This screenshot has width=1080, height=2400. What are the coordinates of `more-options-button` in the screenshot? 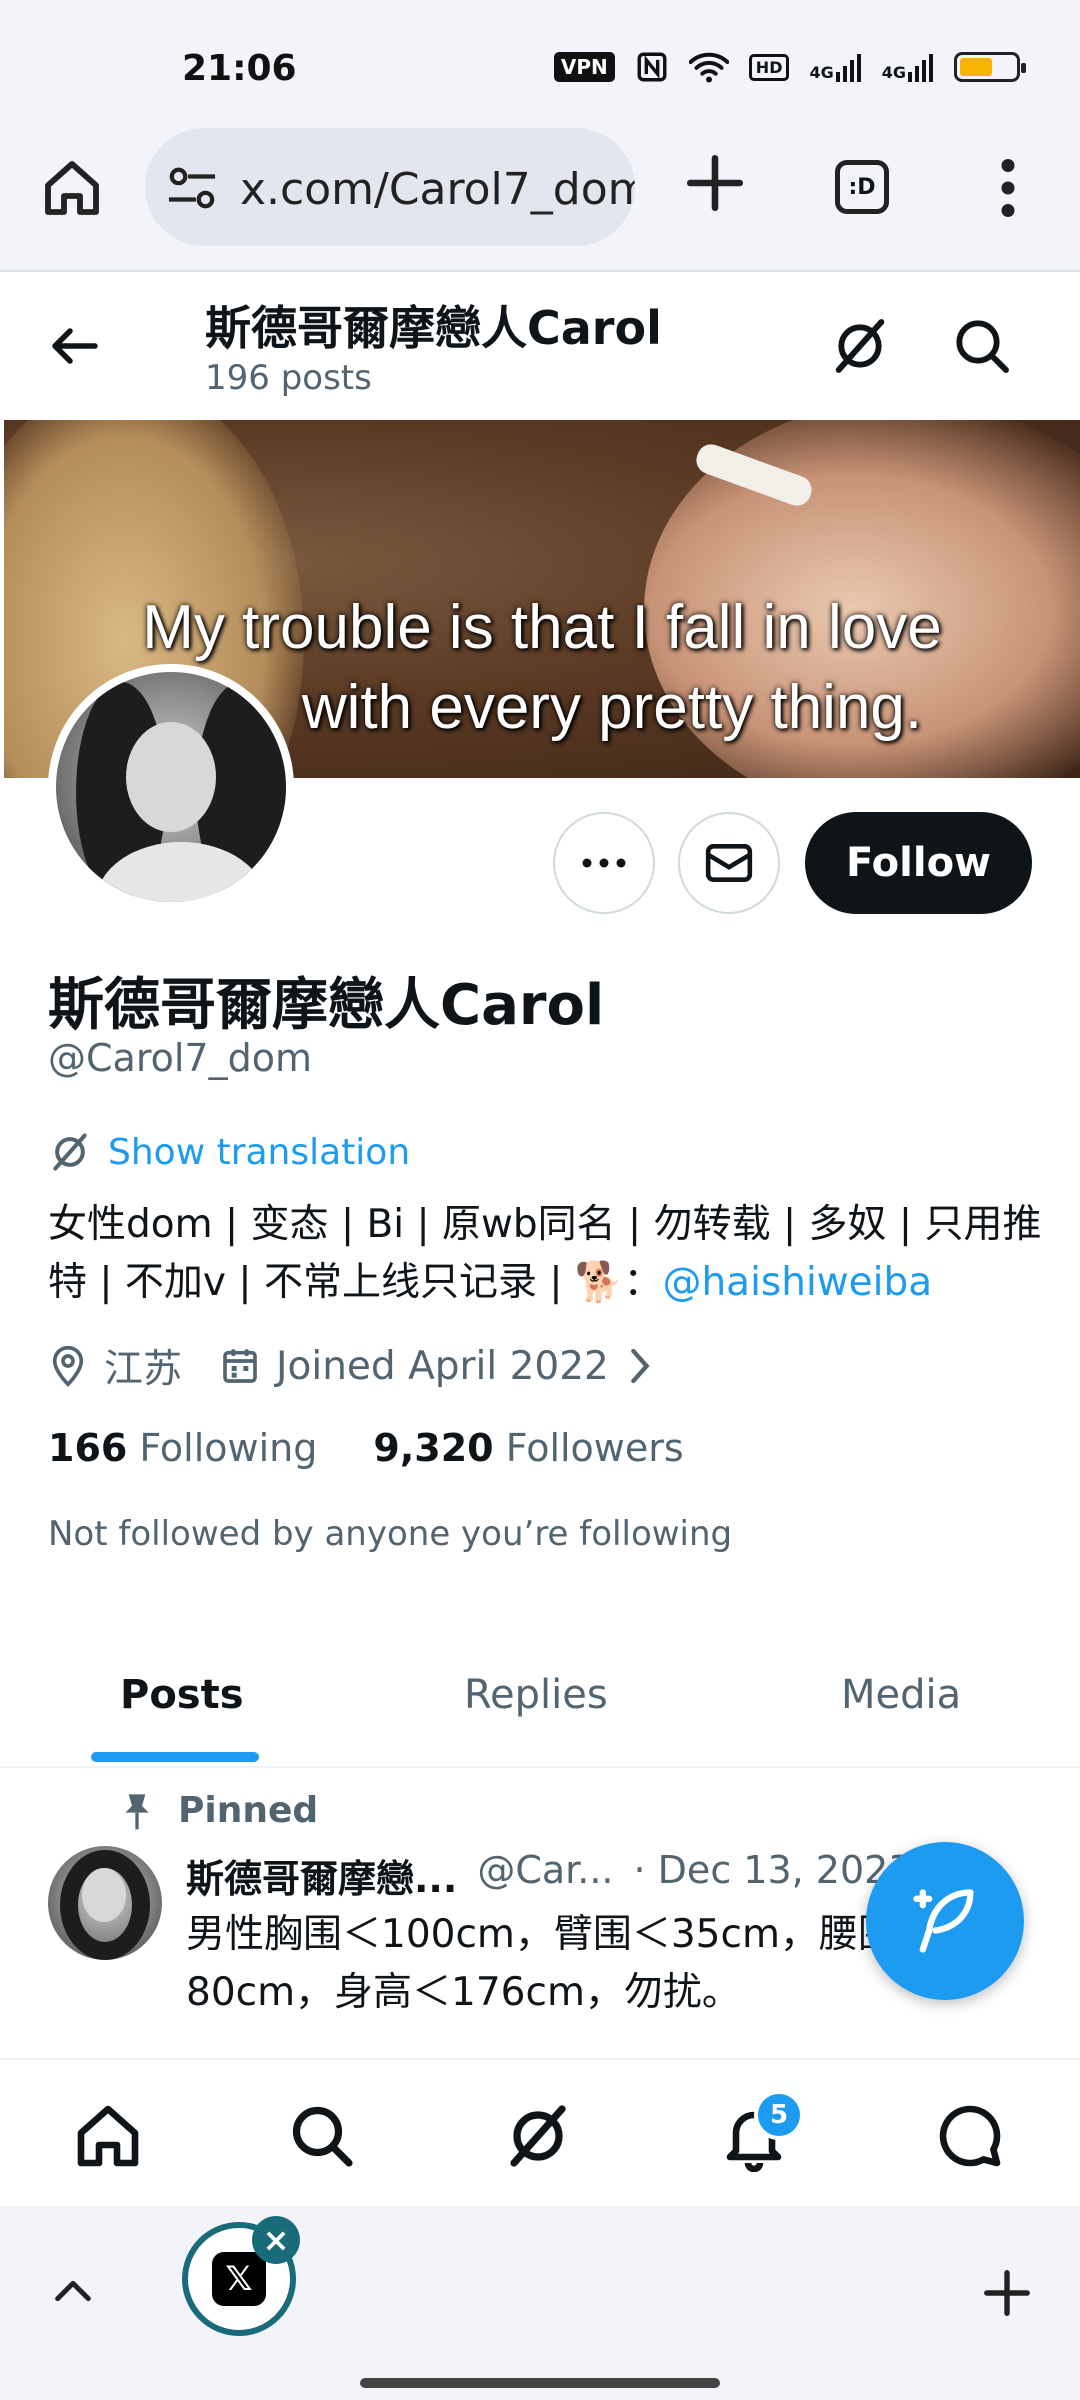 It's located at (604, 863).